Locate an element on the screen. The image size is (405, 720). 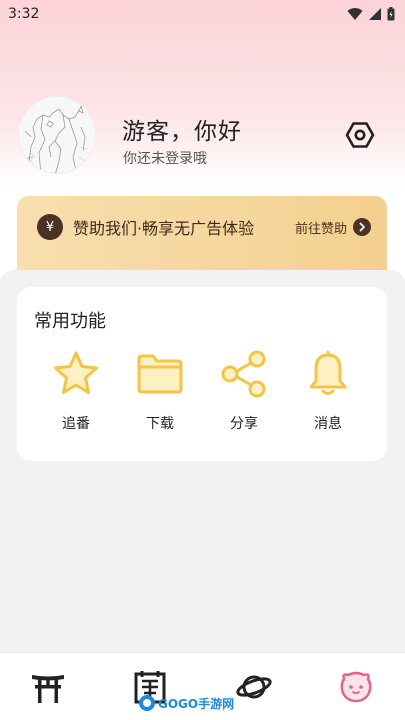
profile-face-icon is located at coordinates (356, 687).